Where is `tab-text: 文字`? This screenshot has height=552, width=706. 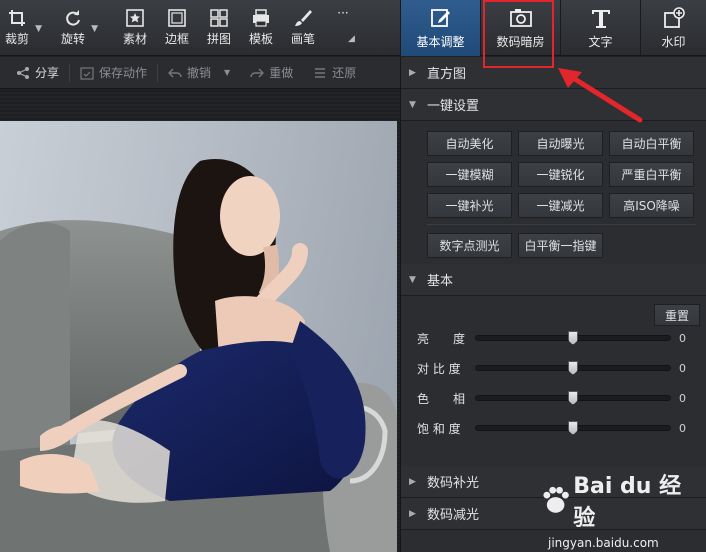
tab-text: 文字 is located at coordinates (600, 28).